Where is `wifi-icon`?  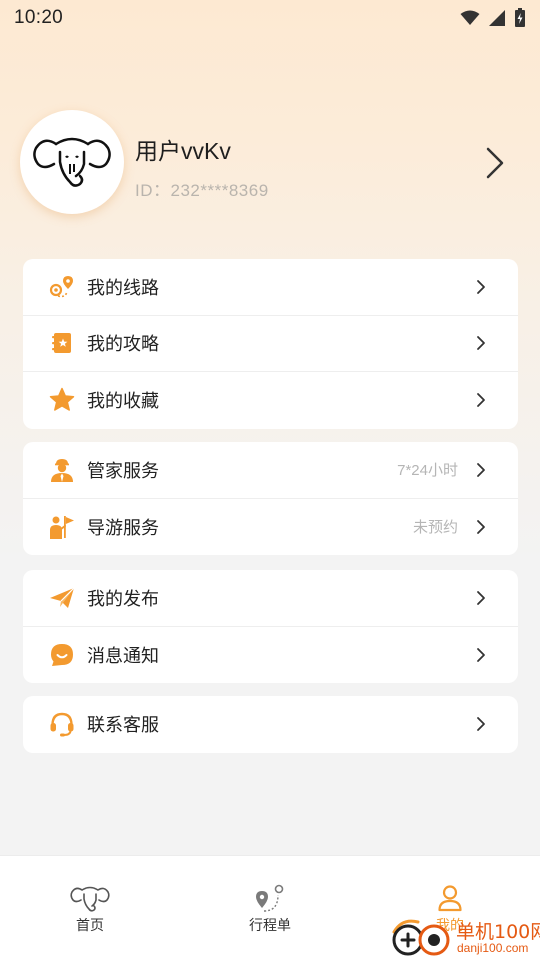
wifi-icon is located at coordinates (470, 18).